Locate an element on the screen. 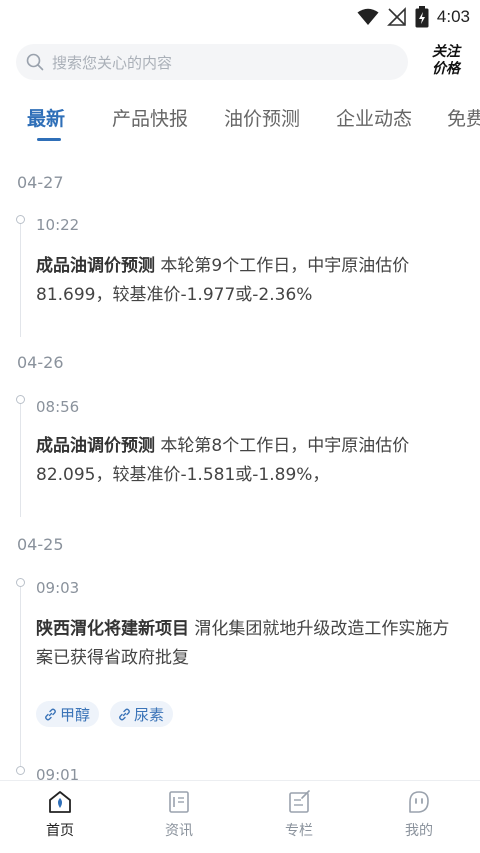 This screenshot has height=853, width=480. date-label: 04-25 is located at coordinates (40, 544).